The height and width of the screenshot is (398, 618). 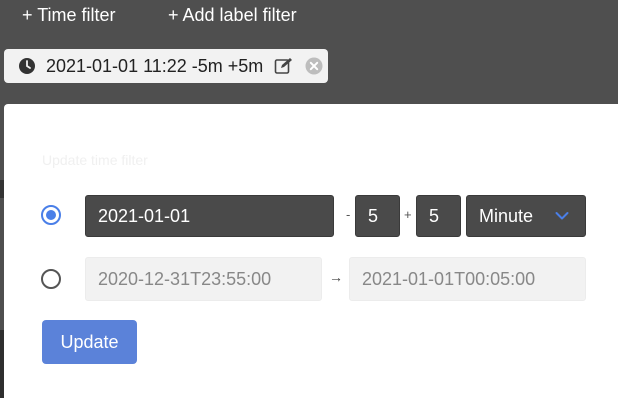 What do you see at coordinates (27, 66) in the screenshot?
I see `clock-icon` at bounding box center [27, 66].